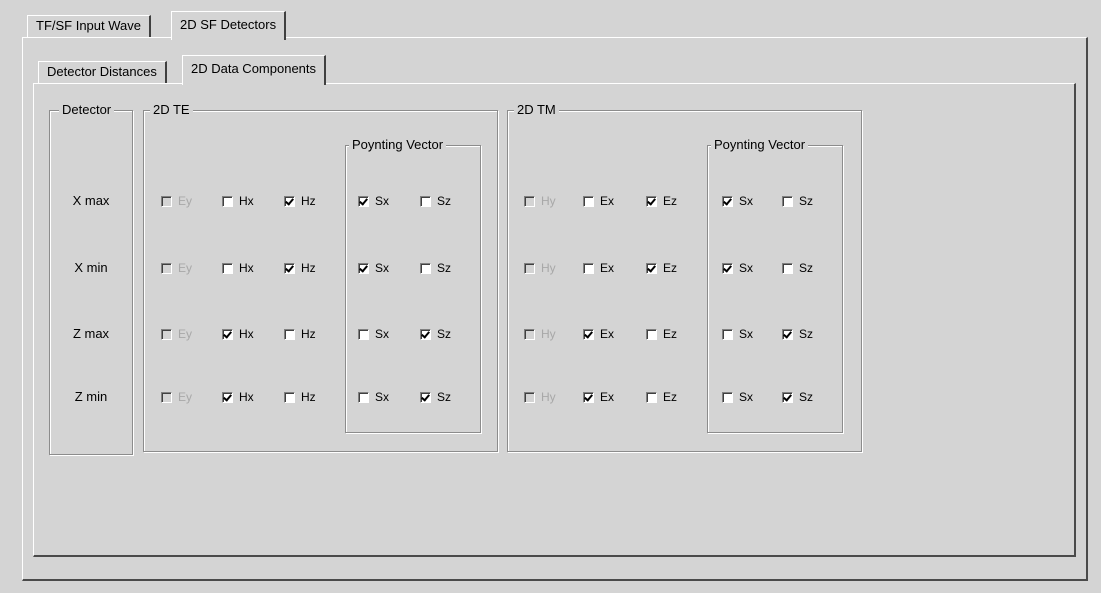  What do you see at coordinates (760, 145) in the screenshot?
I see `tm-poynting-group-title: Poynting Vector` at bounding box center [760, 145].